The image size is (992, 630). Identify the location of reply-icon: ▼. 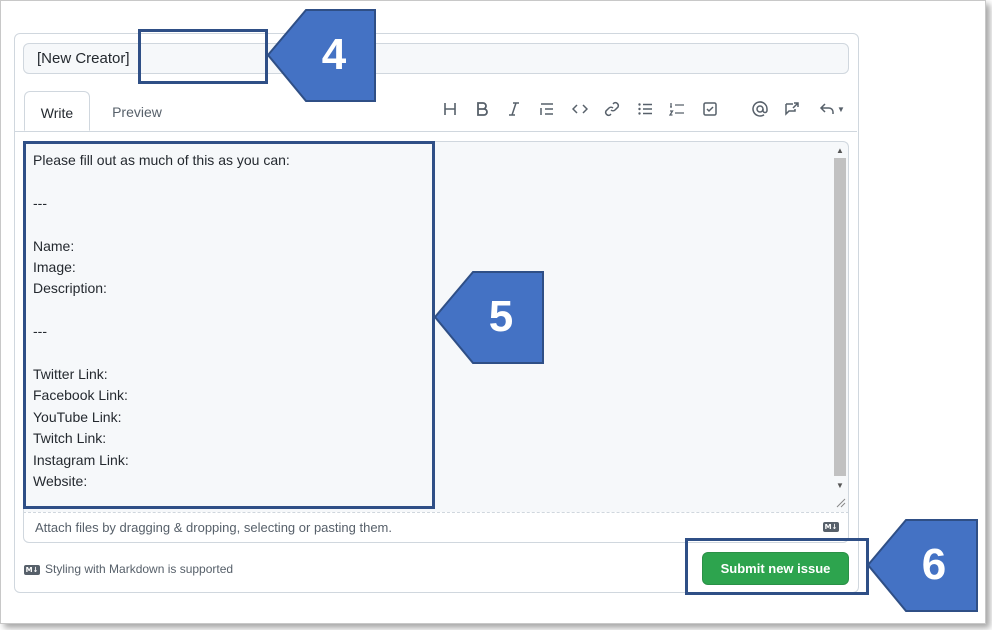
(832, 109).